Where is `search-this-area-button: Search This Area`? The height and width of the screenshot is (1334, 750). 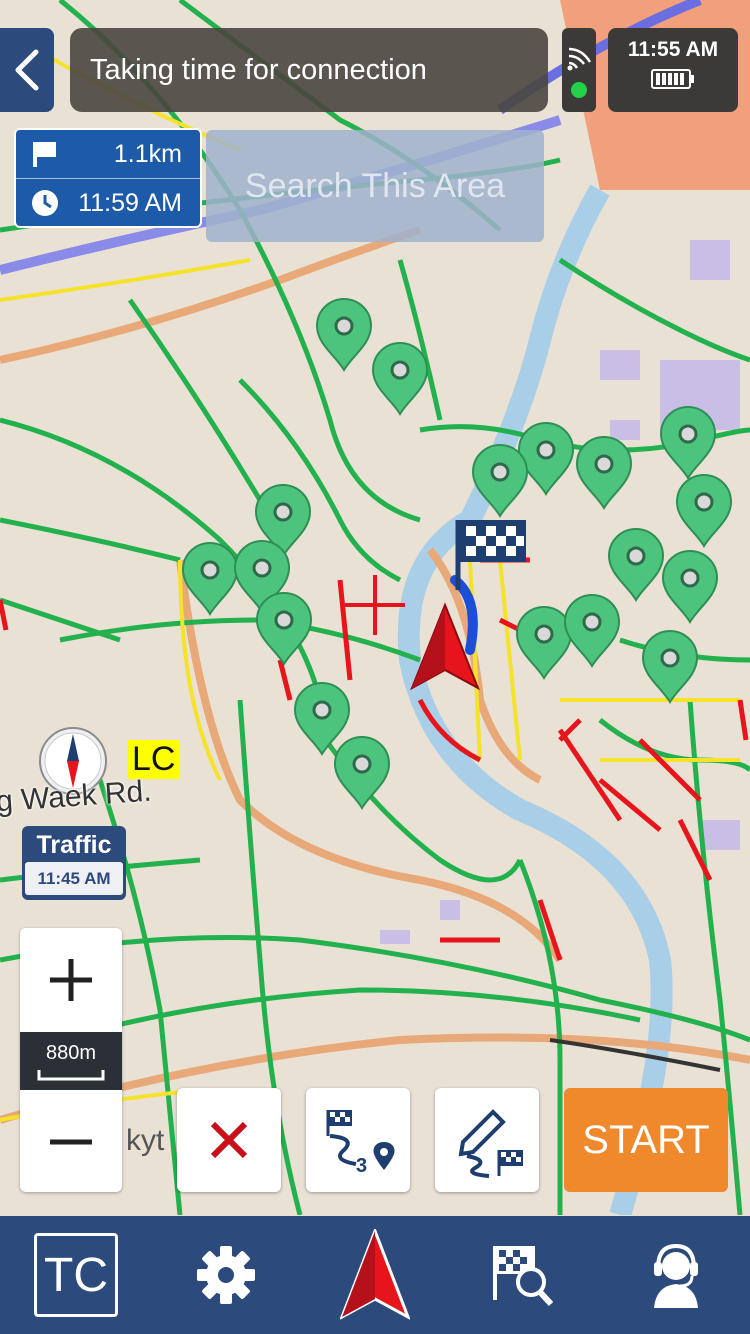 search-this-area-button: Search This Area is located at coordinates (375, 186).